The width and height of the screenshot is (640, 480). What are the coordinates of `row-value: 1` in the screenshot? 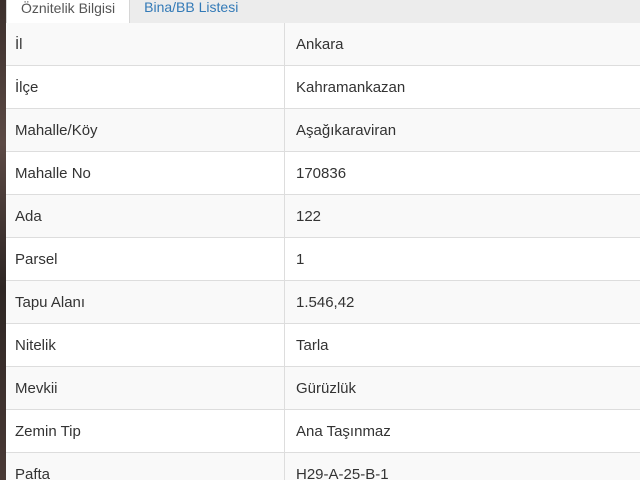 It's located at (300, 259).